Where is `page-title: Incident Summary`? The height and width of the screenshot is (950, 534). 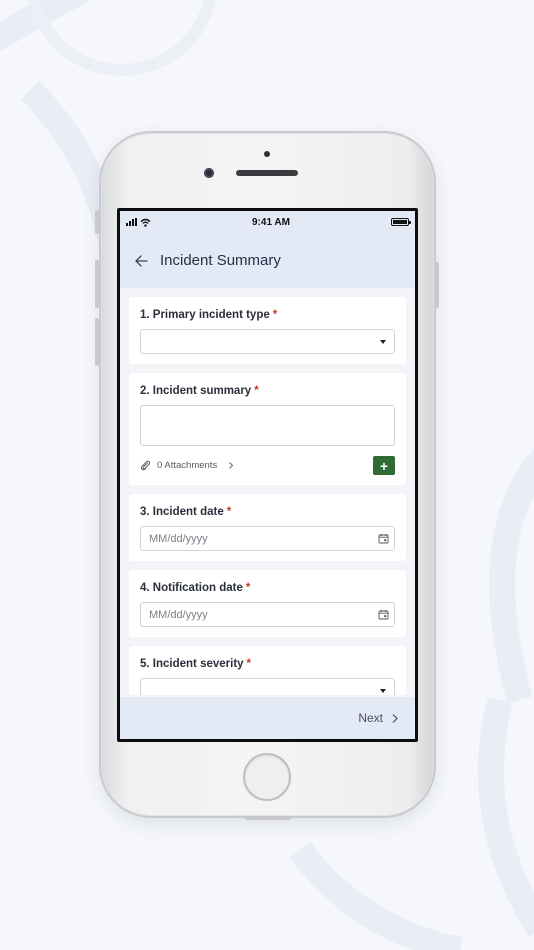
page-title: Incident Summary is located at coordinates (220, 260).